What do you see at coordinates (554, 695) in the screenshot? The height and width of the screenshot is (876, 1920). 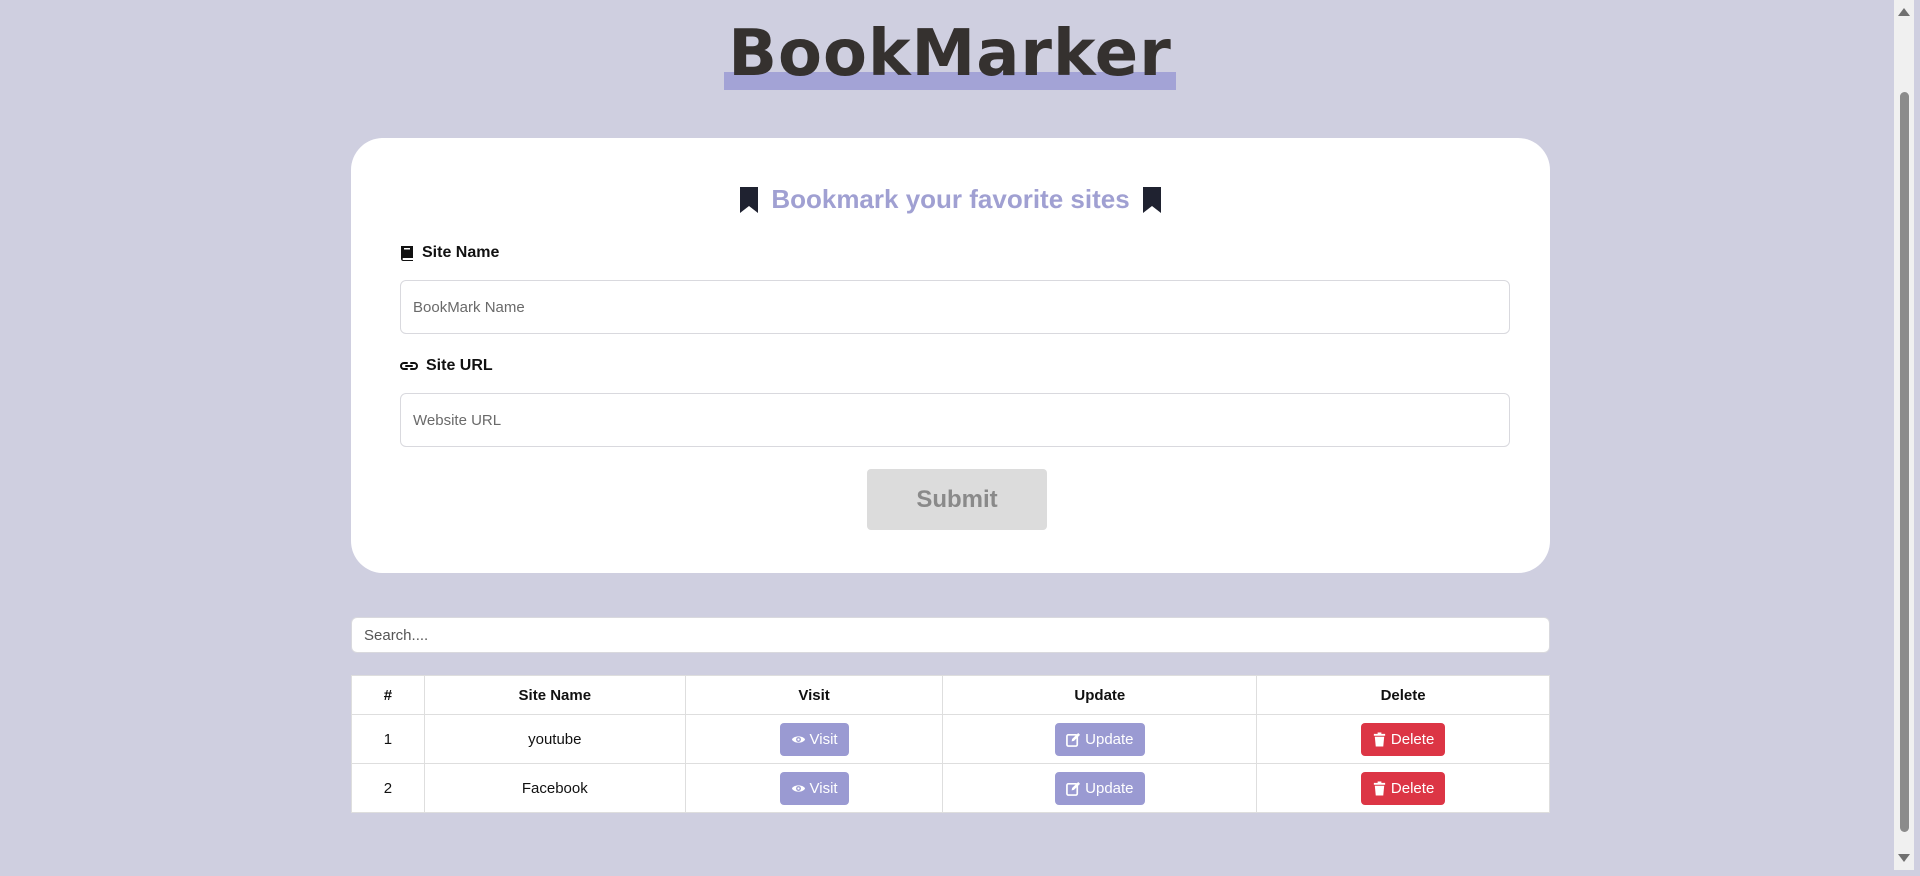 I see `header-site-name: Site Name` at bounding box center [554, 695].